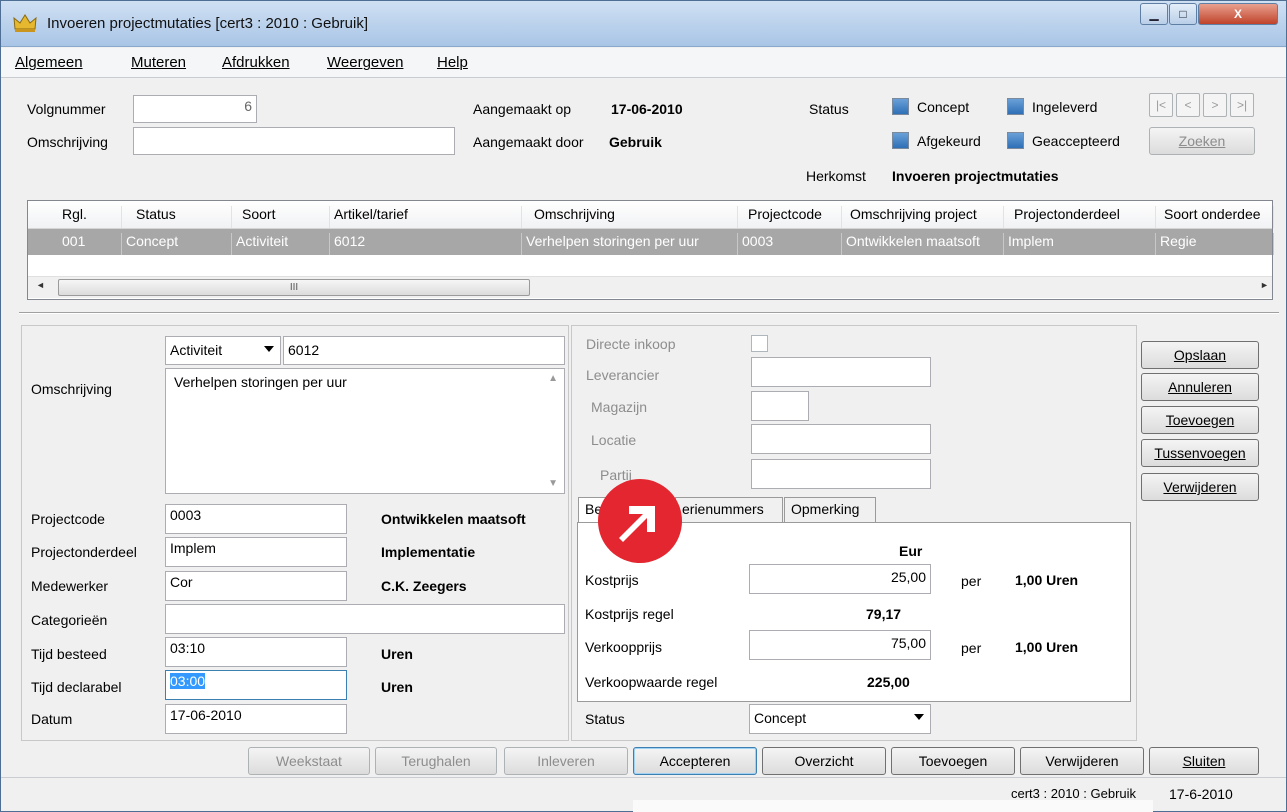 Image resolution: width=1287 pixels, height=812 pixels. What do you see at coordinates (256, 519) in the screenshot?
I see `projectcode-field: 0003` at bounding box center [256, 519].